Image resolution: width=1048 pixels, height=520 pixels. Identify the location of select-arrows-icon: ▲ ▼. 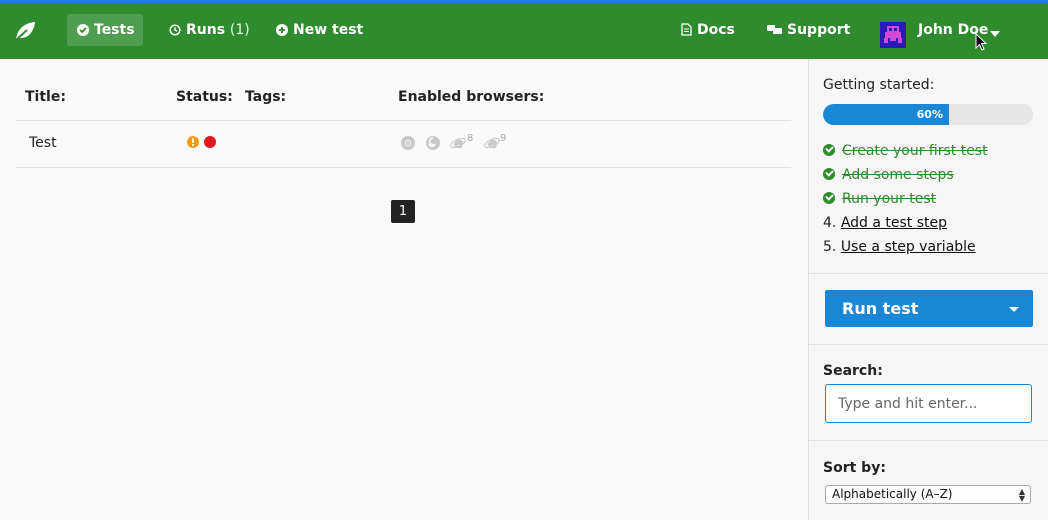
(1021, 495).